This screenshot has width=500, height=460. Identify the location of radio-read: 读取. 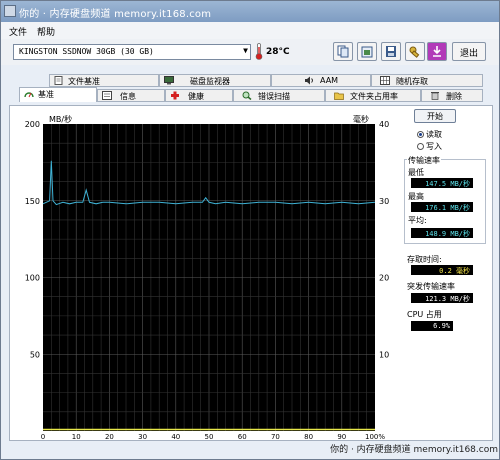
(429, 134).